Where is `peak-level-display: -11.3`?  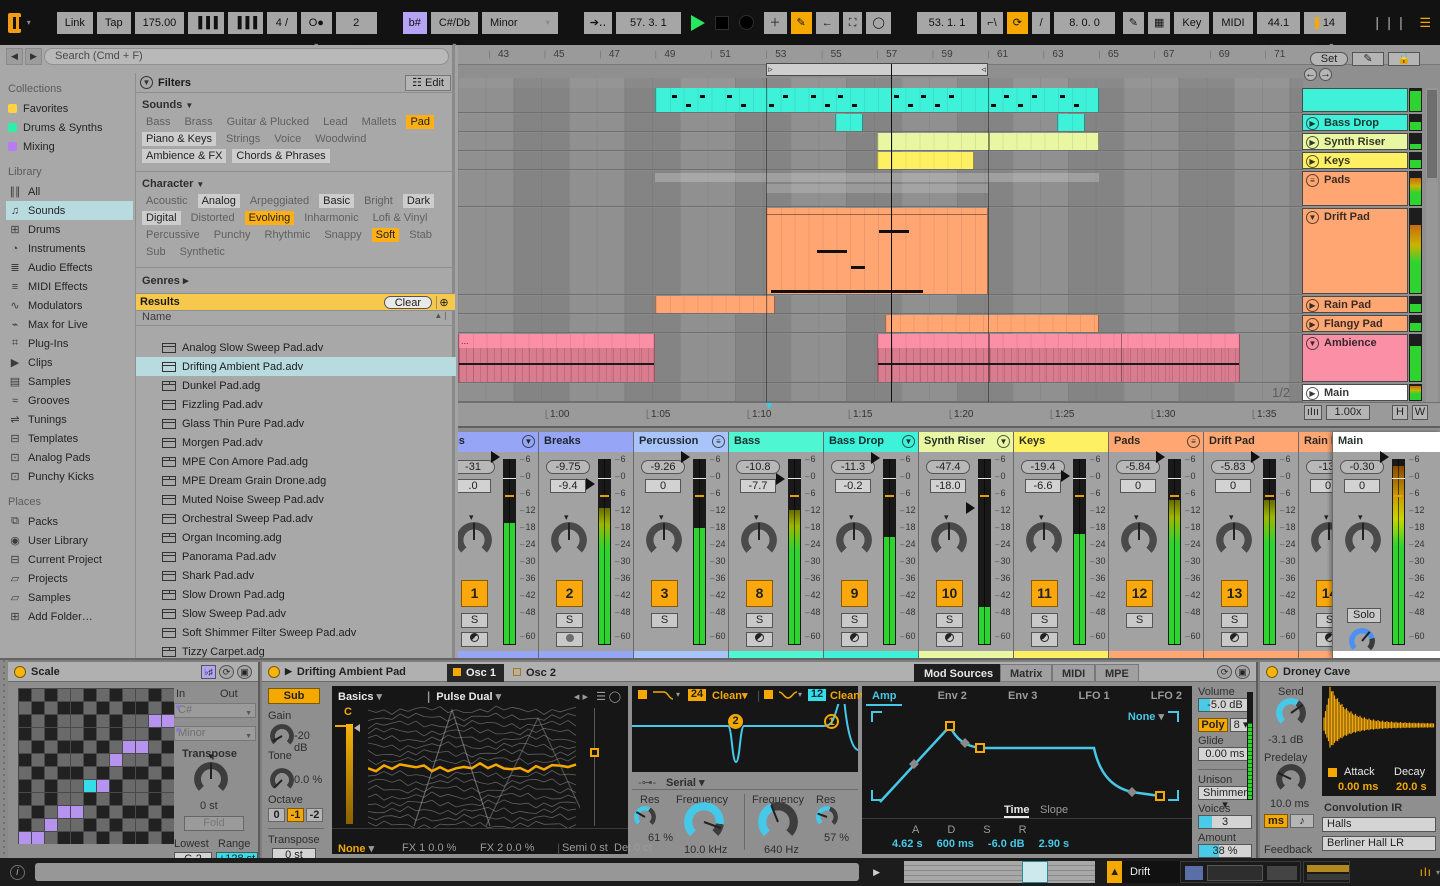 peak-level-display: -11.3 is located at coordinates (853, 467).